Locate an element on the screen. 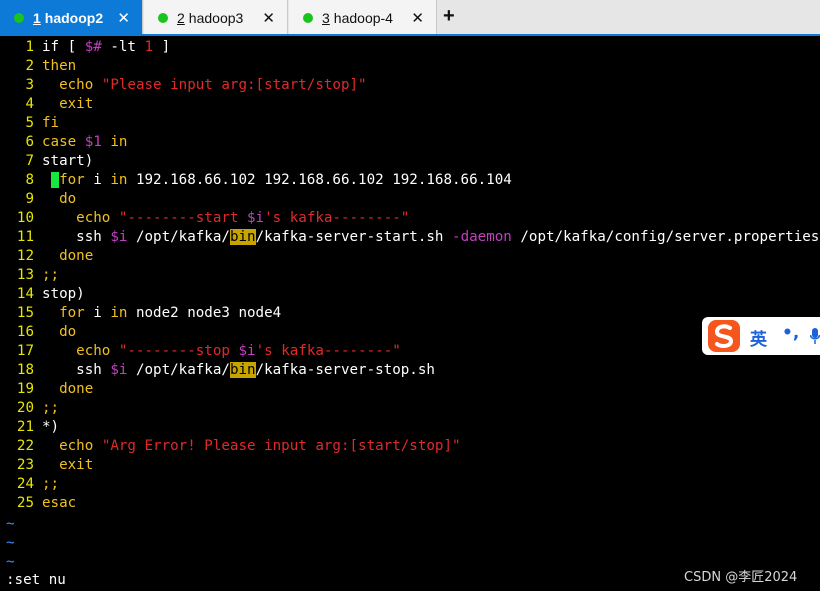 The width and height of the screenshot is (820, 591). code-line: 4 exit is located at coordinates (410, 104).